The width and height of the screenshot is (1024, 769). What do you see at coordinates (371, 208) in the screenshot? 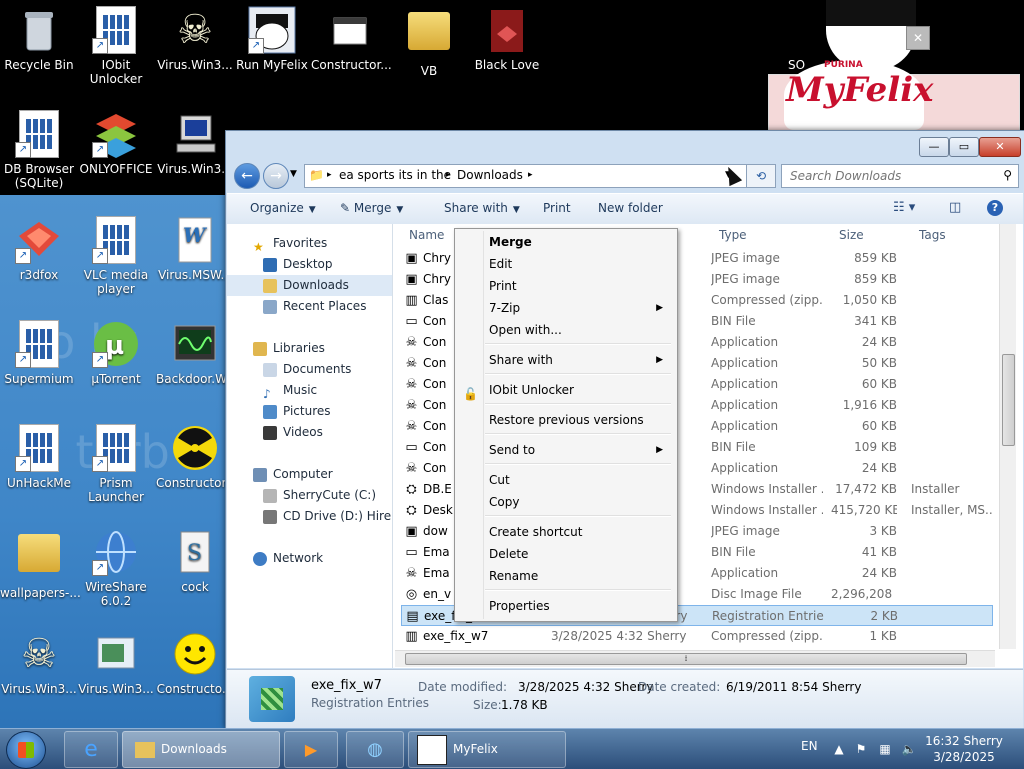
I see `merge-button: ✎ Merge ▼` at bounding box center [371, 208].